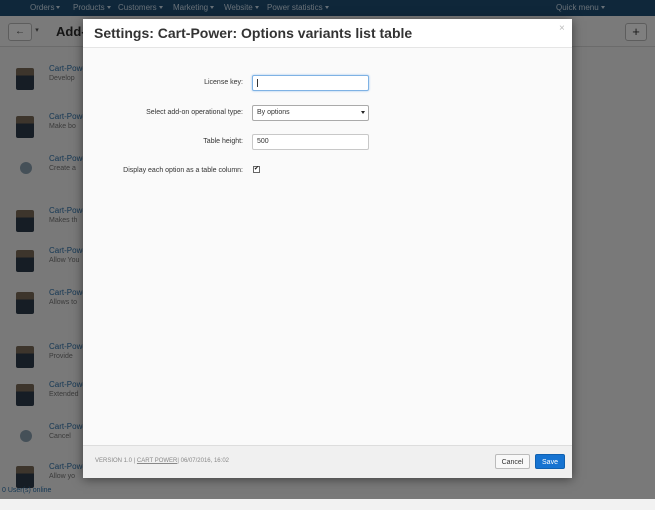 The width and height of the screenshot is (655, 510). Describe the element at coordinates (257, 83) in the screenshot. I see `text-cursor` at that location.